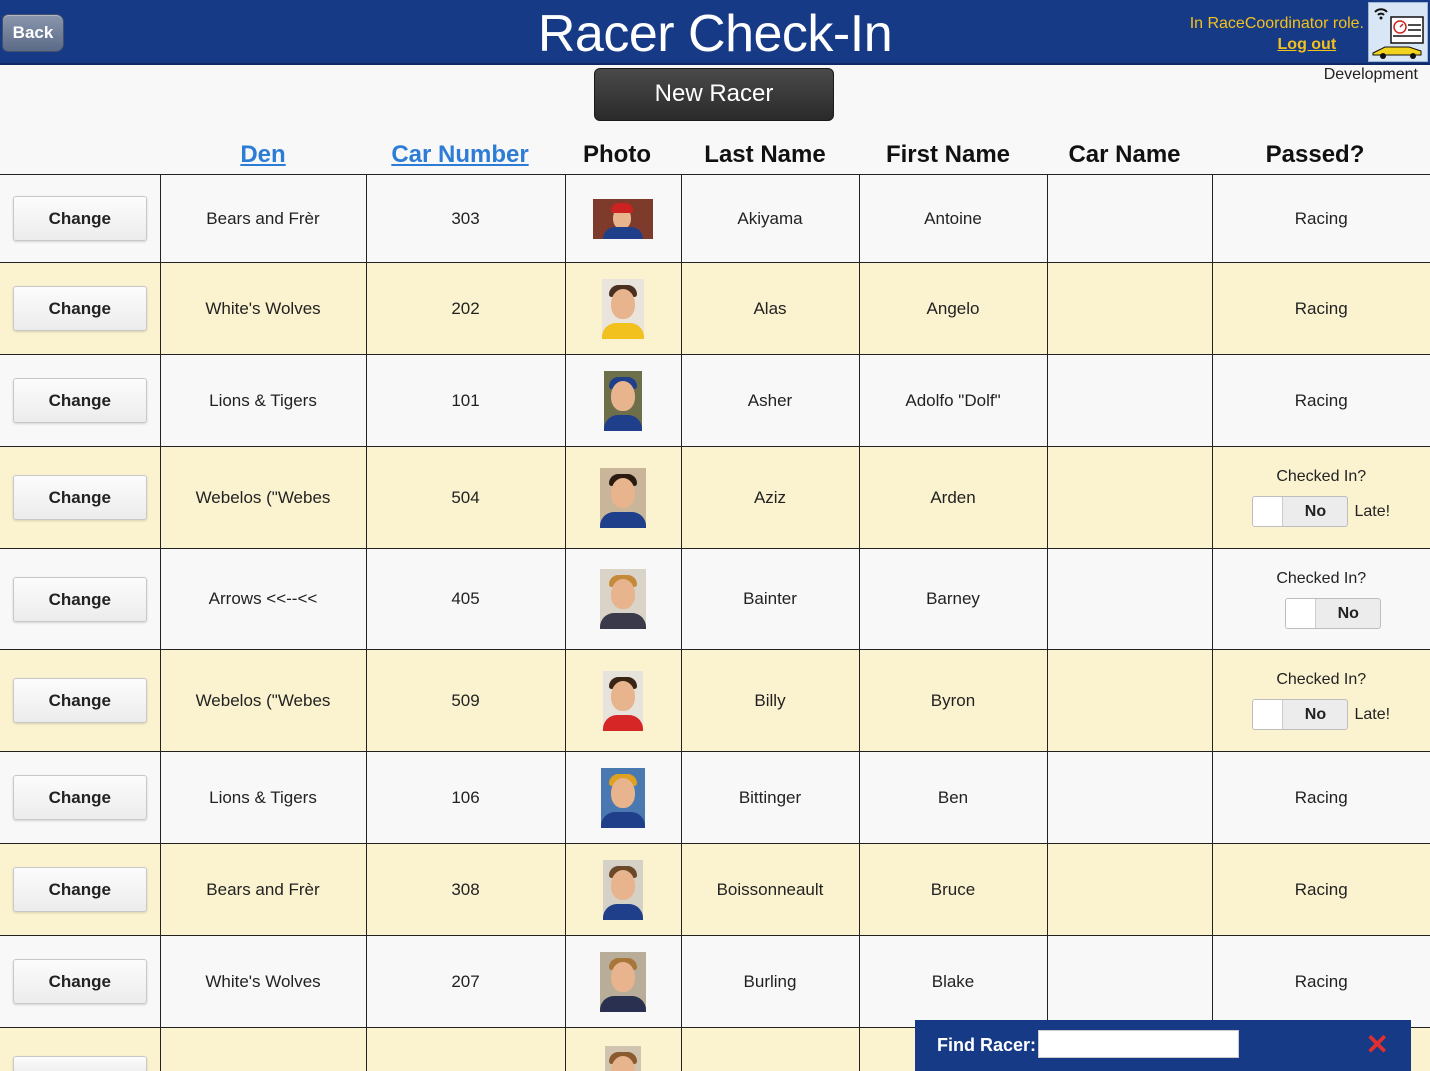  What do you see at coordinates (953, 981) in the screenshot?
I see `first-name-cell: Blake` at bounding box center [953, 981].